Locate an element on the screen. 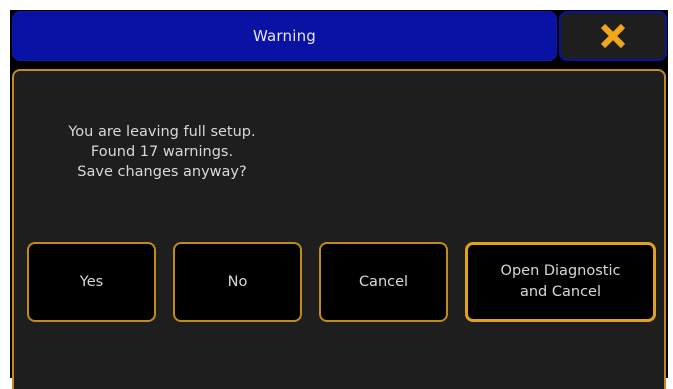 Image resolution: width=673 pixels, height=389 pixels. yes-button-label: Yes is located at coordinates (91, 281).